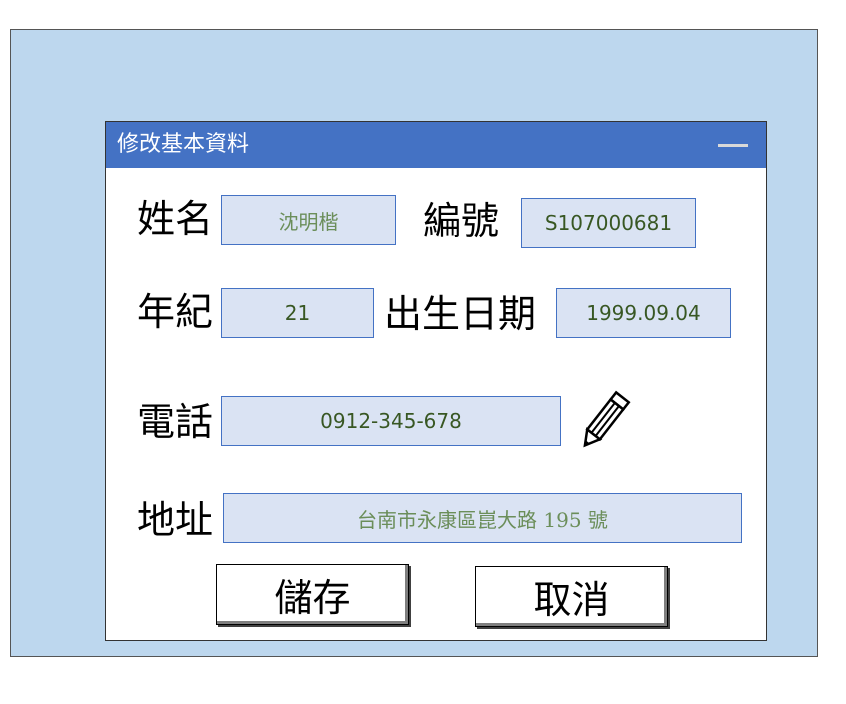 The height and width of the screenshot is (704, 846). Describe the element at coordinates (175, 422) in the screenshot. I see `phone-label: 電話` at that location.